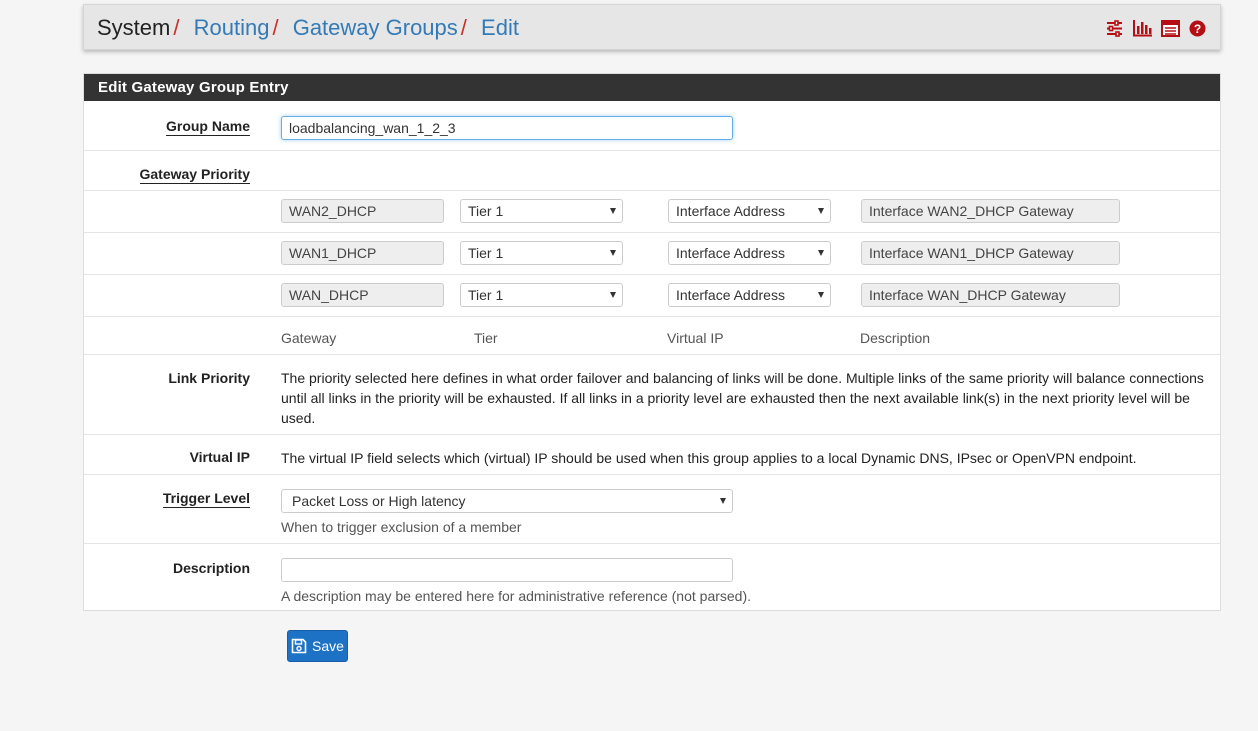 This screenshot has height=731, width=1258. I want to click on group-name-input: loadbalancing_wan_1_2_3, so click(507, 128).